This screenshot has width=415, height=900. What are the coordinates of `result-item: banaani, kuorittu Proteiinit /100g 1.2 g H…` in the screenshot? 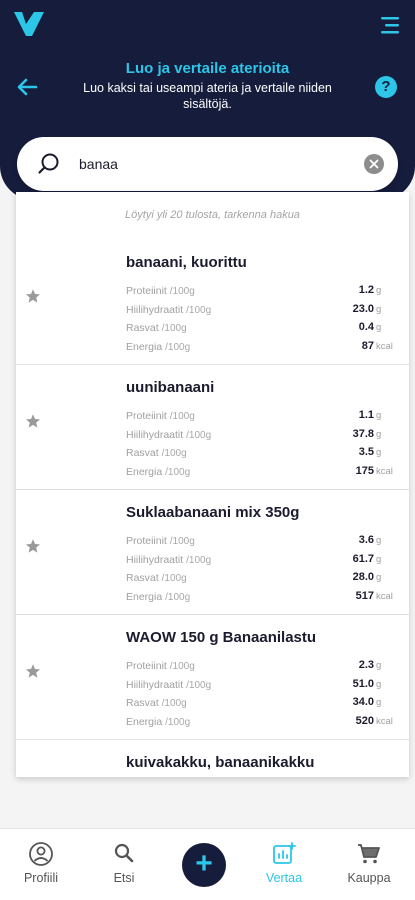 It's located at (212, 302).